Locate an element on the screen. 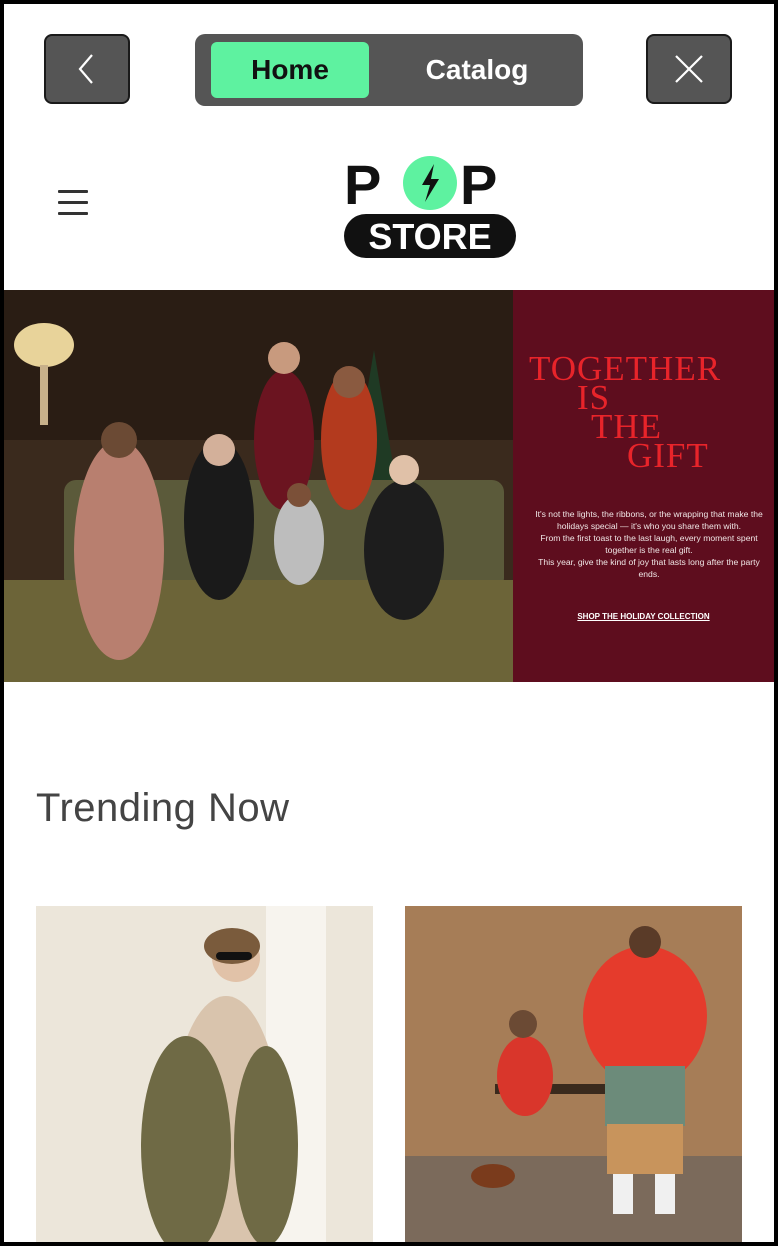 The height and width of the screenshot is (1246, 778). logo-letter-p-left: P is located at coordinates (362, 185).